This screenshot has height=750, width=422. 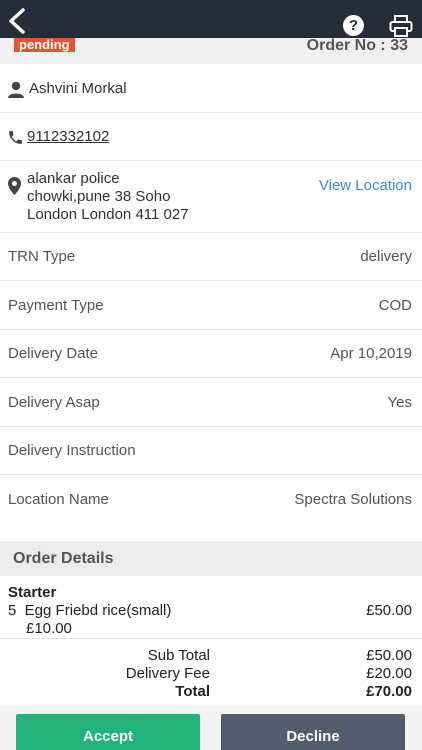 What do you see at coordinates (211, 402) in the screenshot?
I see `delivery-asap-row: Delivery Asap Yes` at bounding box center [211, 402].